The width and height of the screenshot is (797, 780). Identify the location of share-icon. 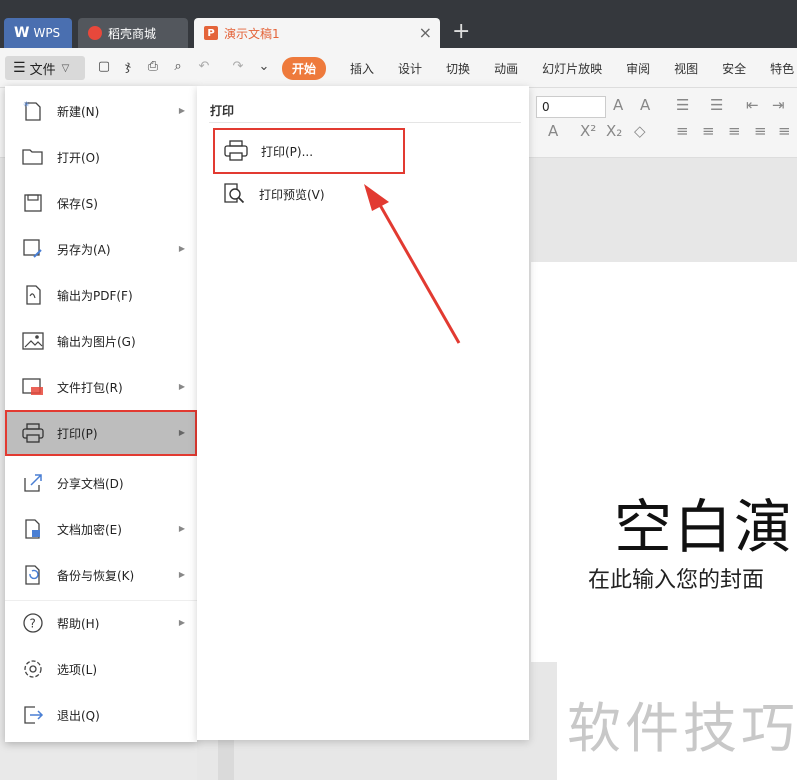
(33, 483).